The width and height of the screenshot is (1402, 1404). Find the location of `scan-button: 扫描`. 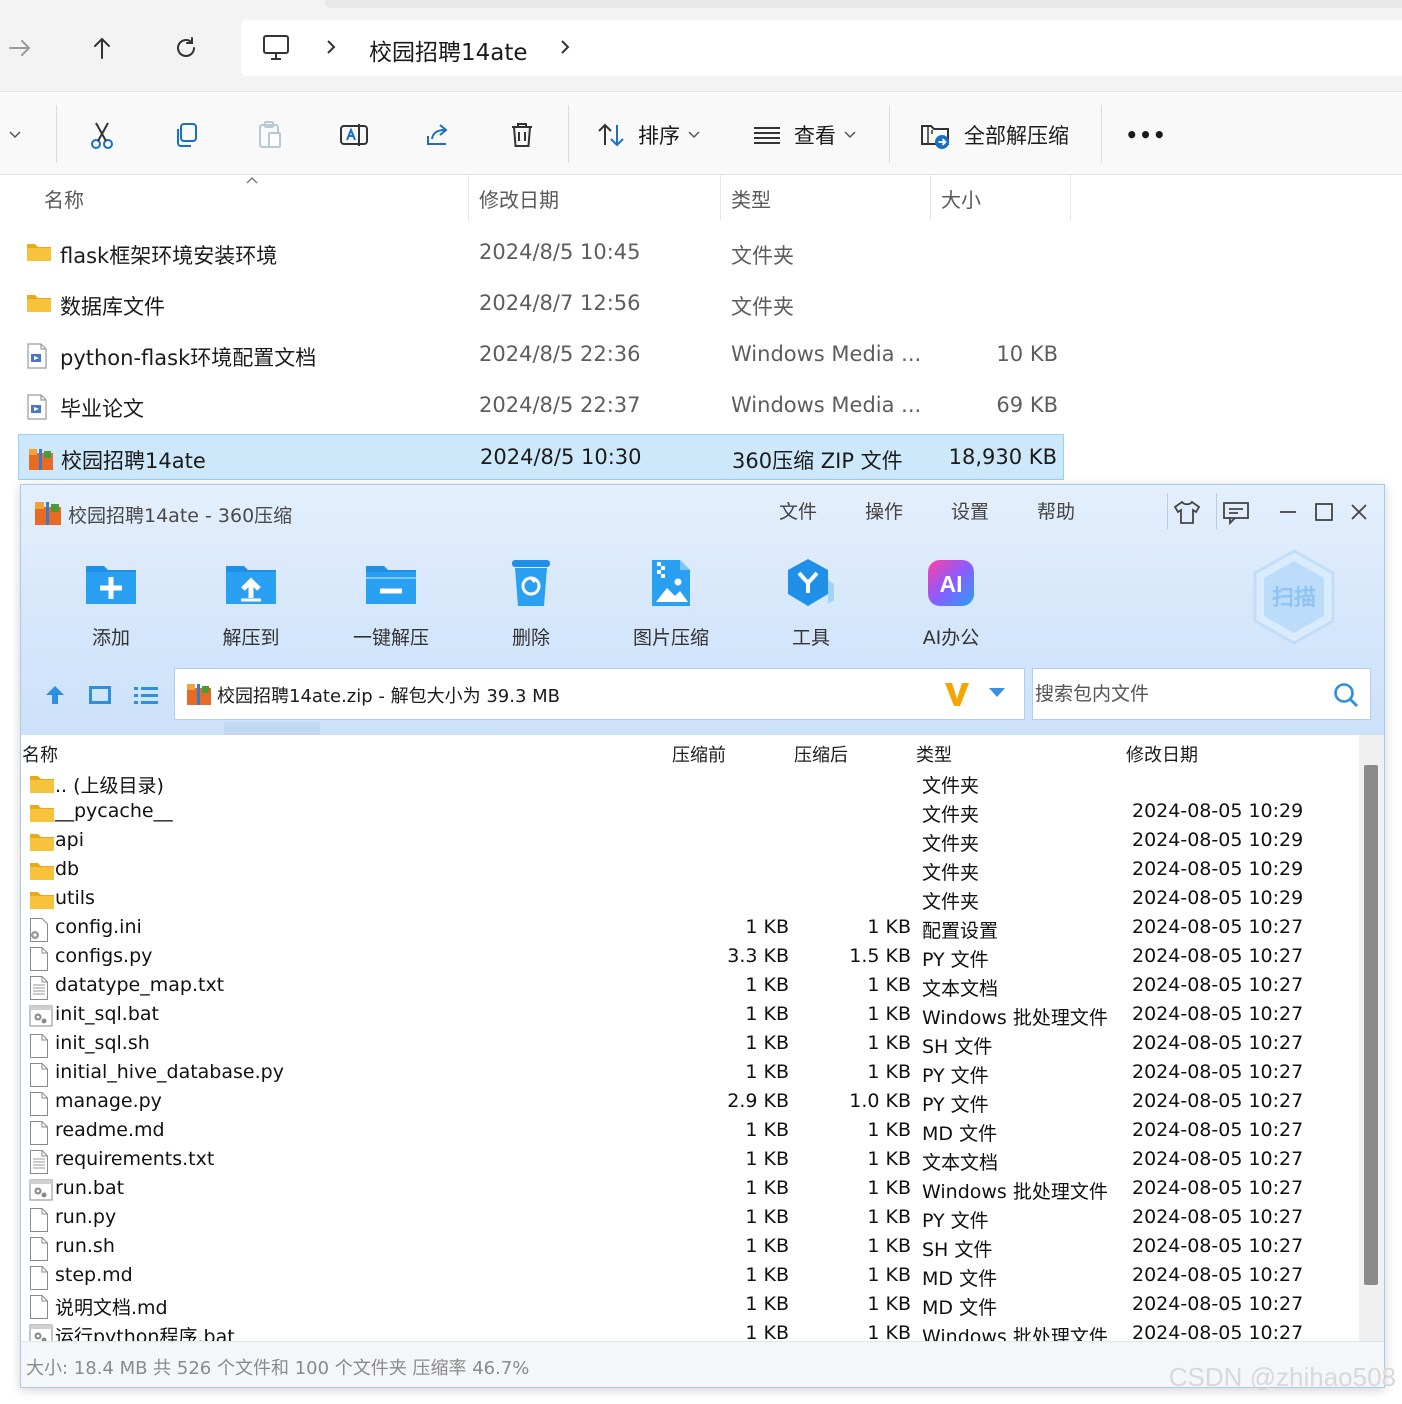

scan-button: 扫描 is located at coordinates (1294, 597).